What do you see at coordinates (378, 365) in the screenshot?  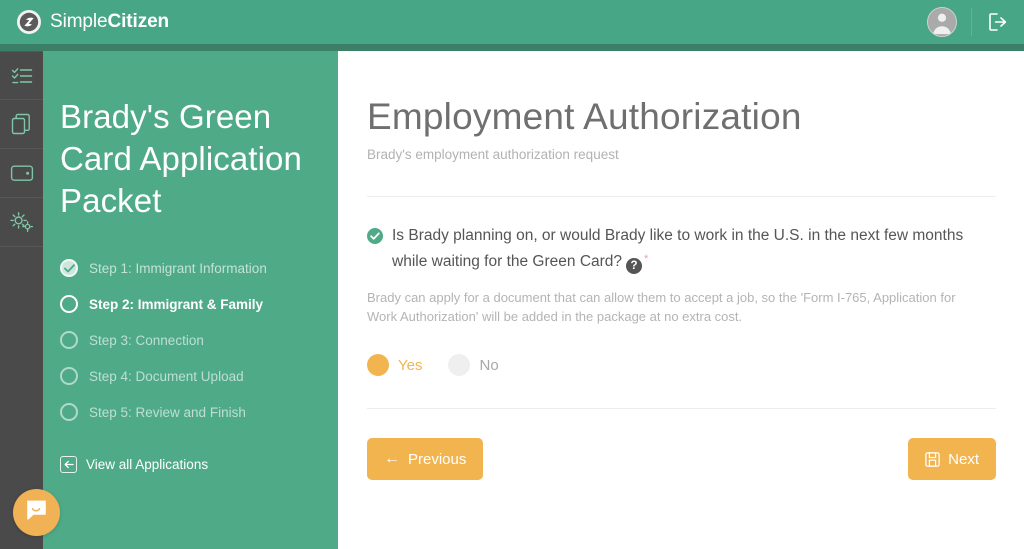 I see `radio-circle-selected-icon` at bounding box center [378, 365].